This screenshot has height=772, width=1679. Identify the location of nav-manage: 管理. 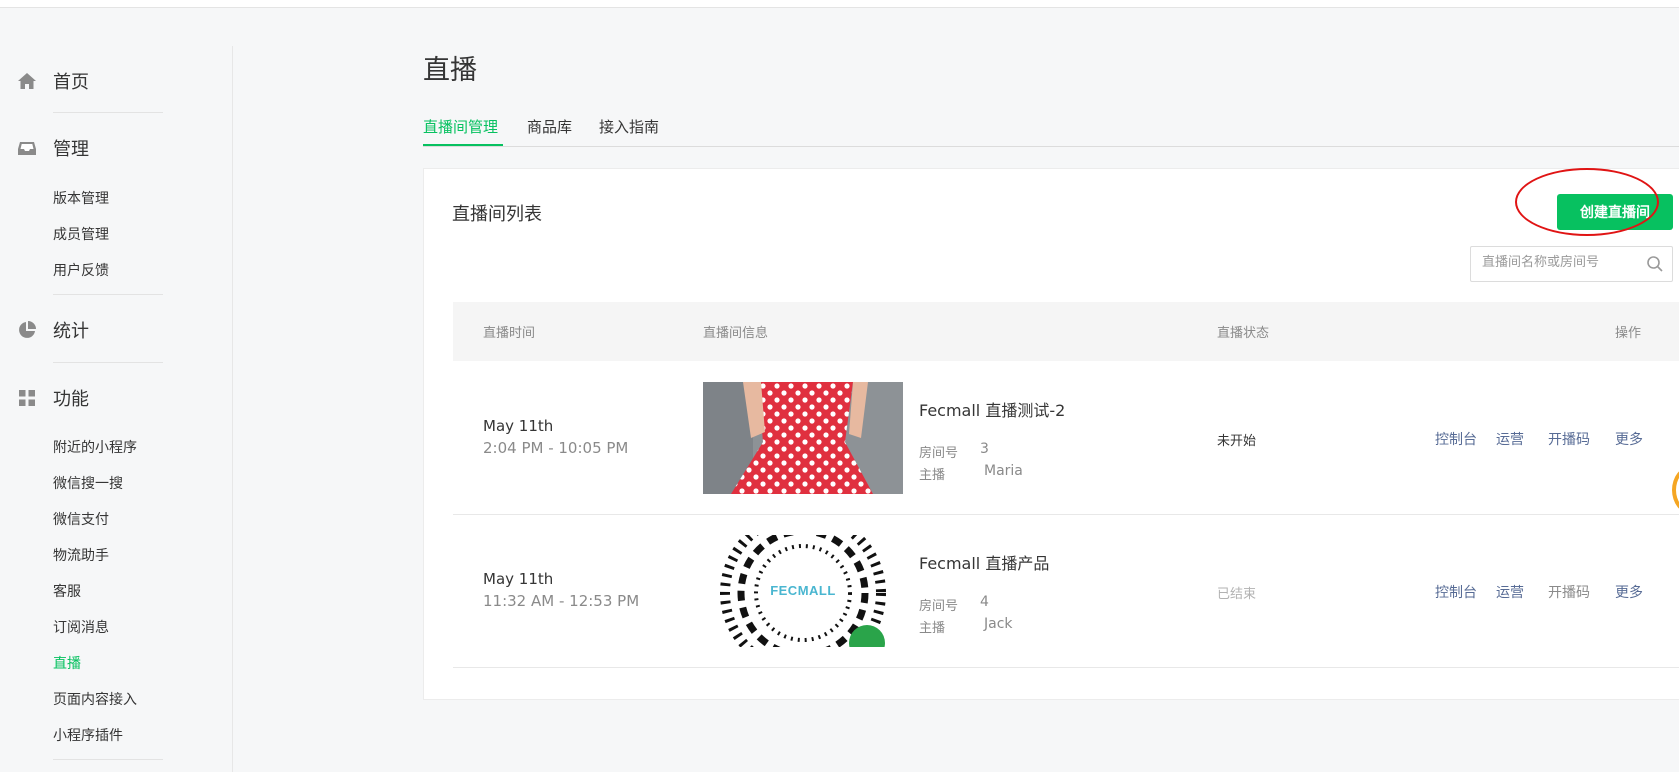
(52, 148).